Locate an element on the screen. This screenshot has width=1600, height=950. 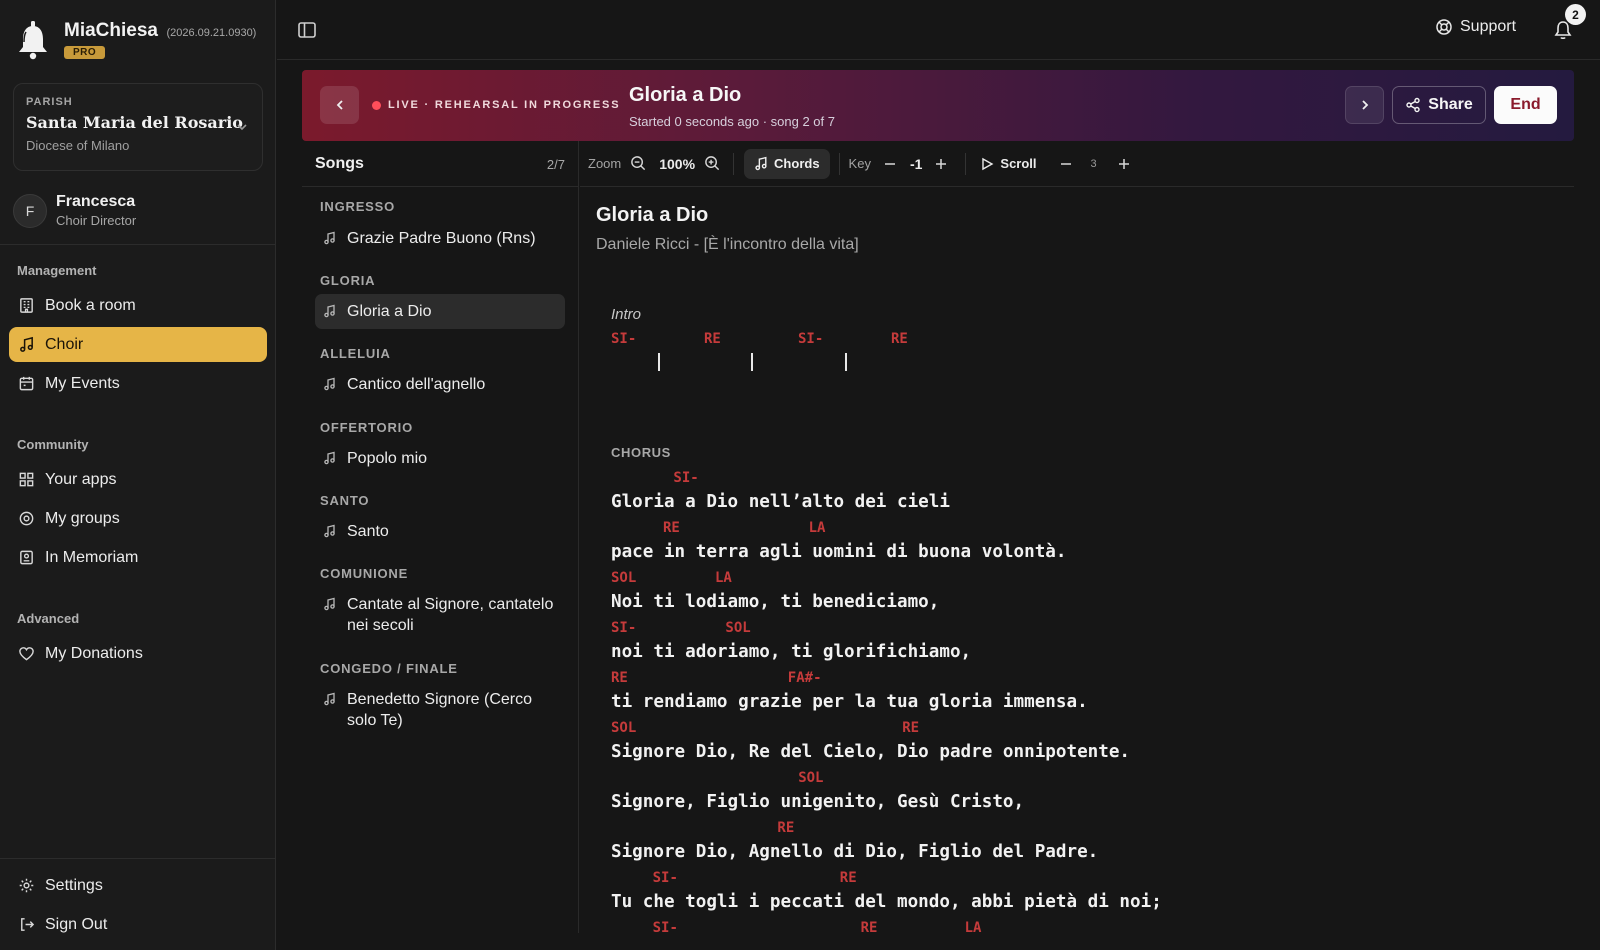
sidebar-item-label: Your apps is located at coordinates (81, 479).